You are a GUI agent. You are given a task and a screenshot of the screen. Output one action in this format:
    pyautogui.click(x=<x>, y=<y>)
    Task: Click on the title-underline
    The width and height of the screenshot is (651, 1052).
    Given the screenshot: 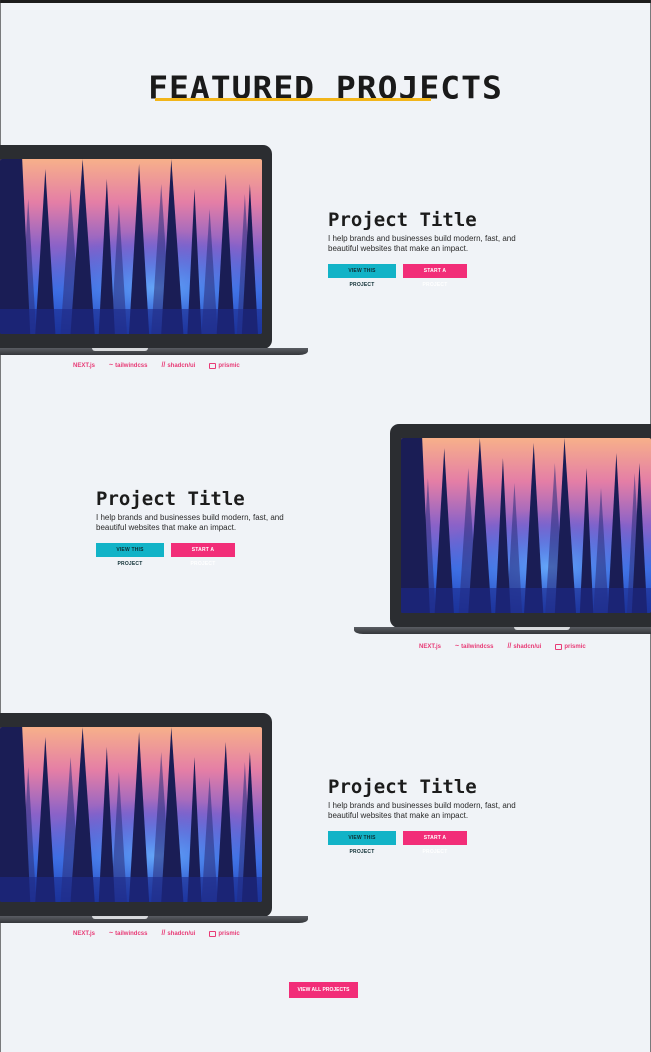 What is the action you would take?
    pyautogui.click(x=293, y=99)
    